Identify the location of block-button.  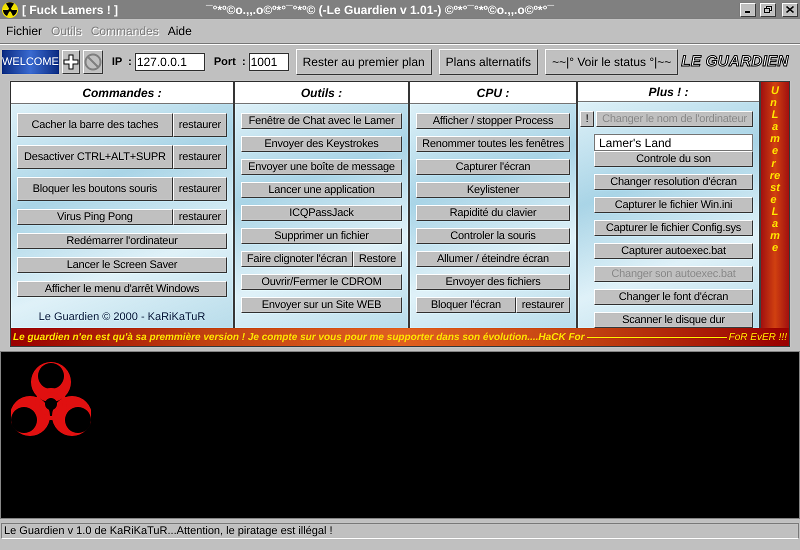
(92, 62).